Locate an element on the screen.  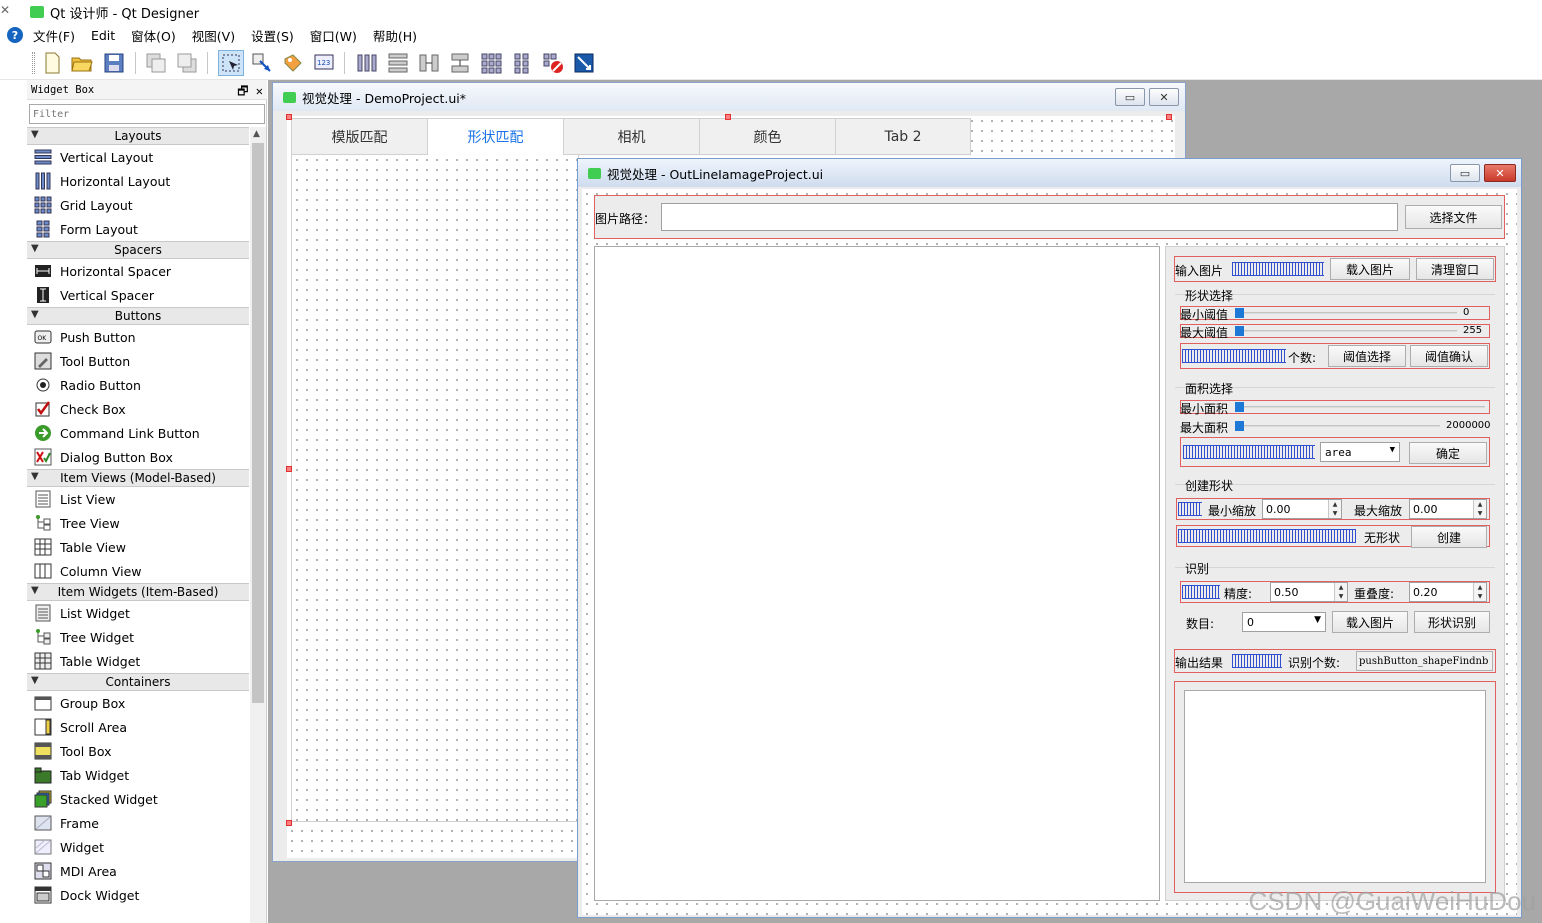
shape-recognize-button: 形状识别 is located at coordinates (1452, 622).